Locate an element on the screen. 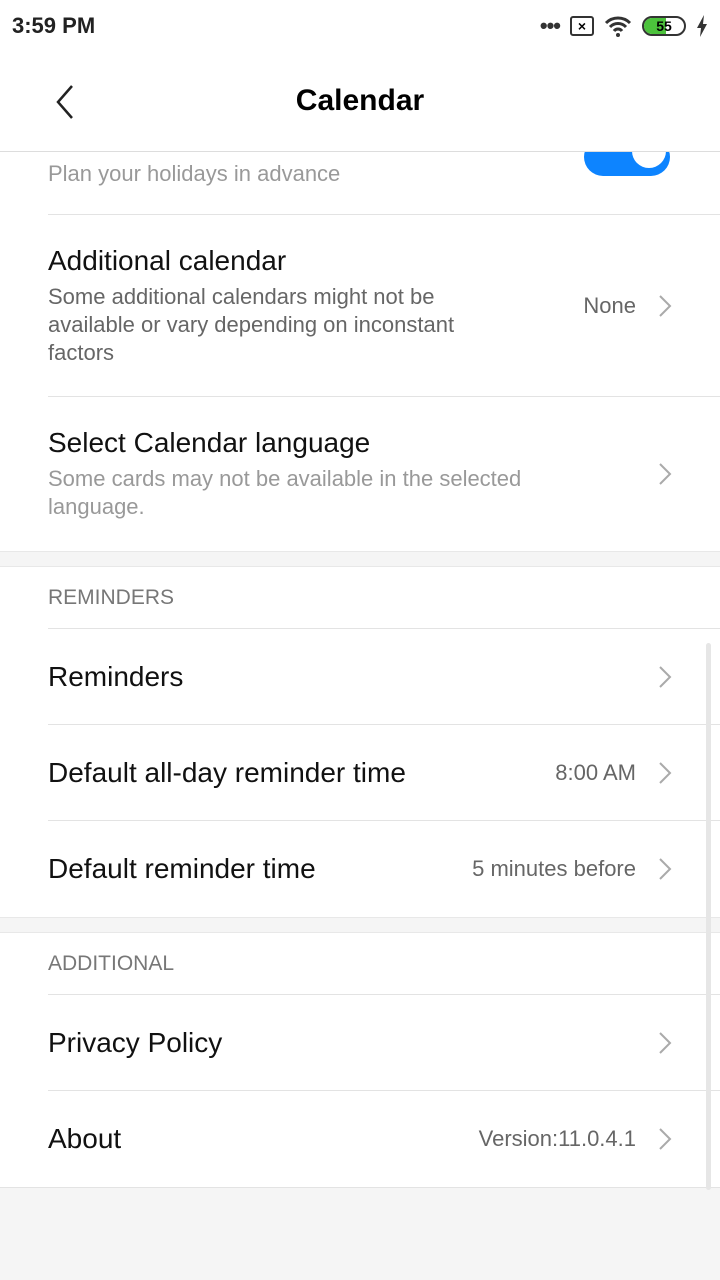 This screenshot has width=720, height=1280. row-value: None is located at coordinates (609, 305).